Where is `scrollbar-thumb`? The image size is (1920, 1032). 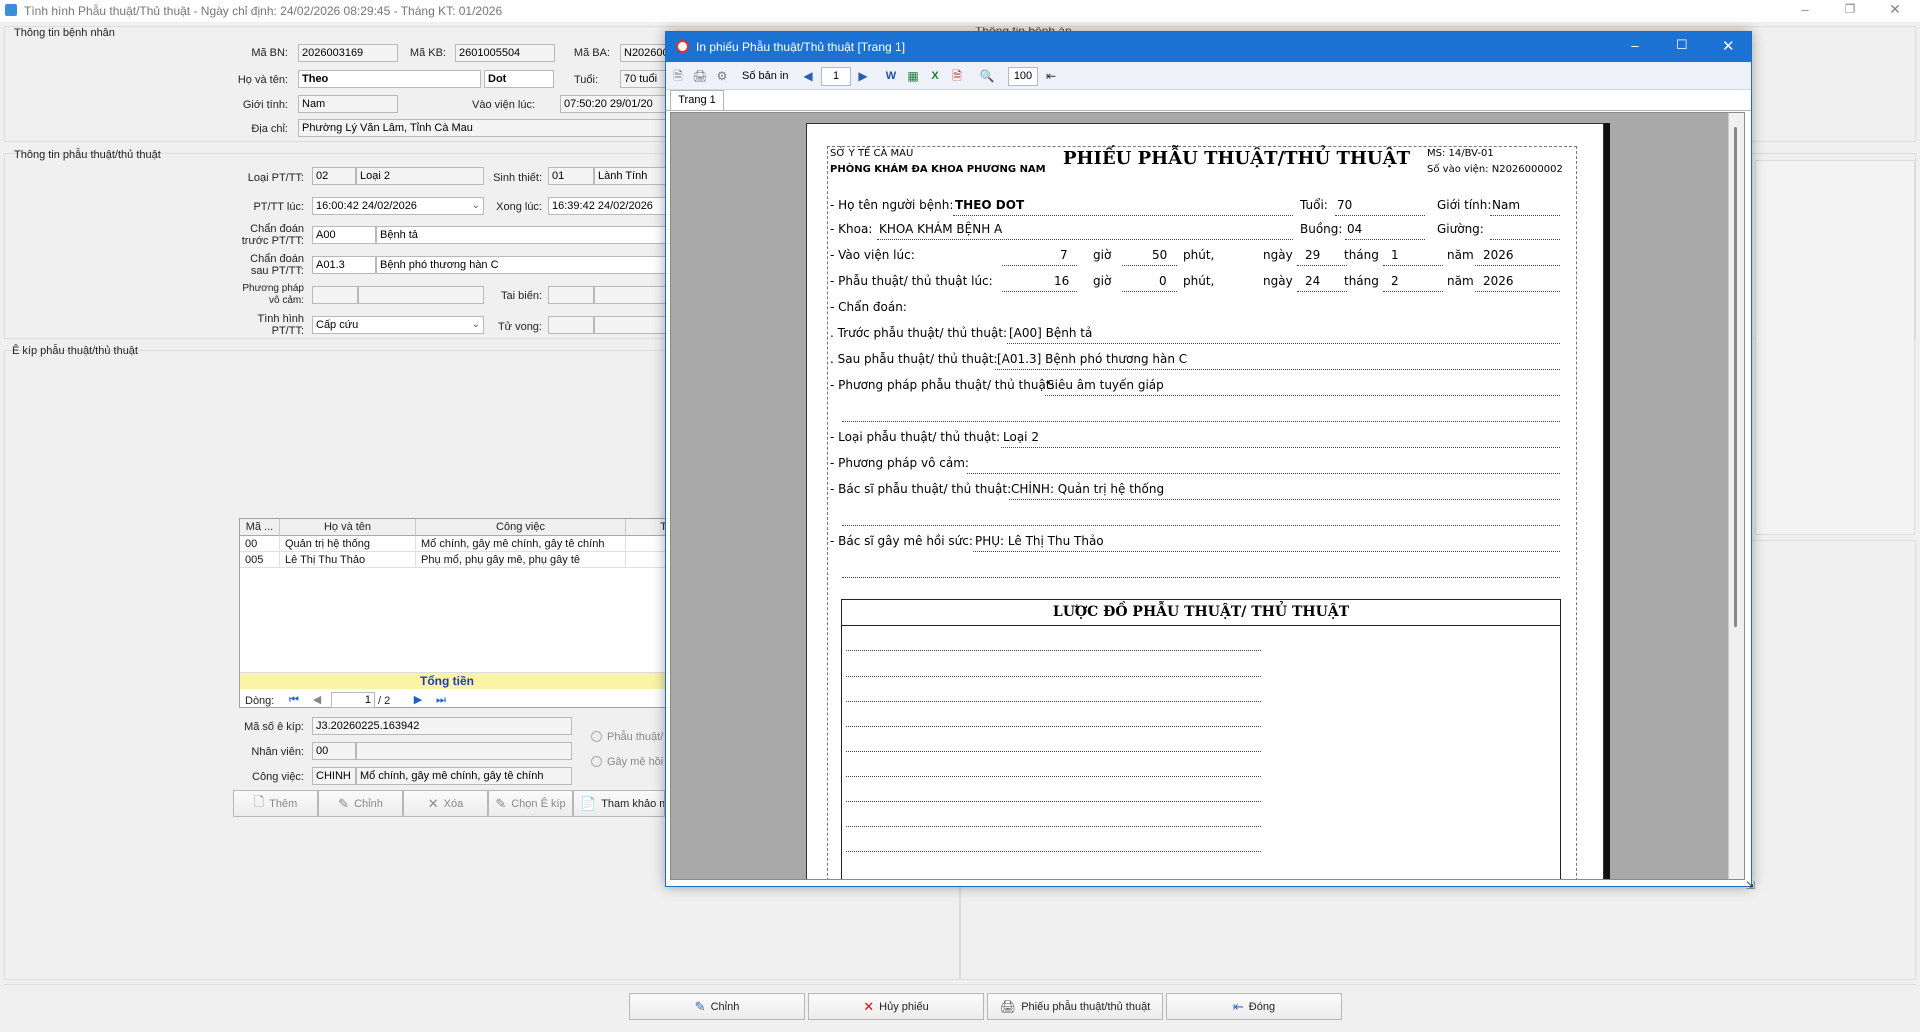 scrollbar-thumb is located at coordinates (1735, 377).